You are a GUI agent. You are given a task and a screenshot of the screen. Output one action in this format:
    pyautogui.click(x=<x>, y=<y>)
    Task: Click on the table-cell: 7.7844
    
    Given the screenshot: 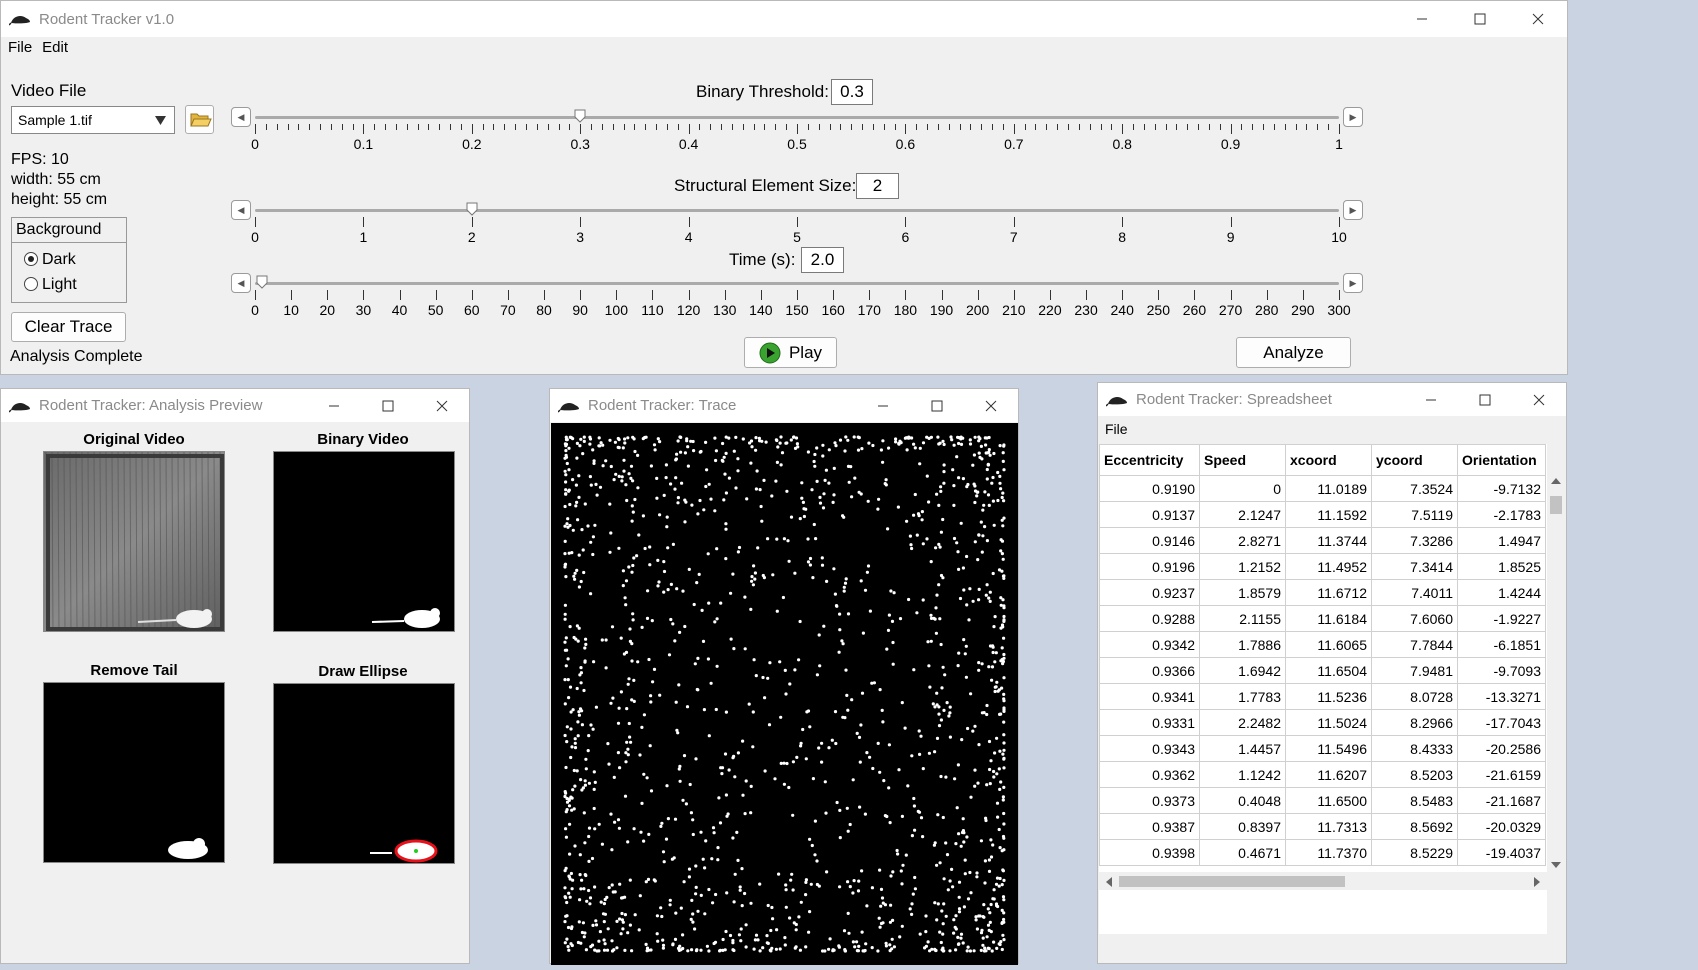 What is the action you would take?
    pyautogui.click(x=1414, y=644)
    